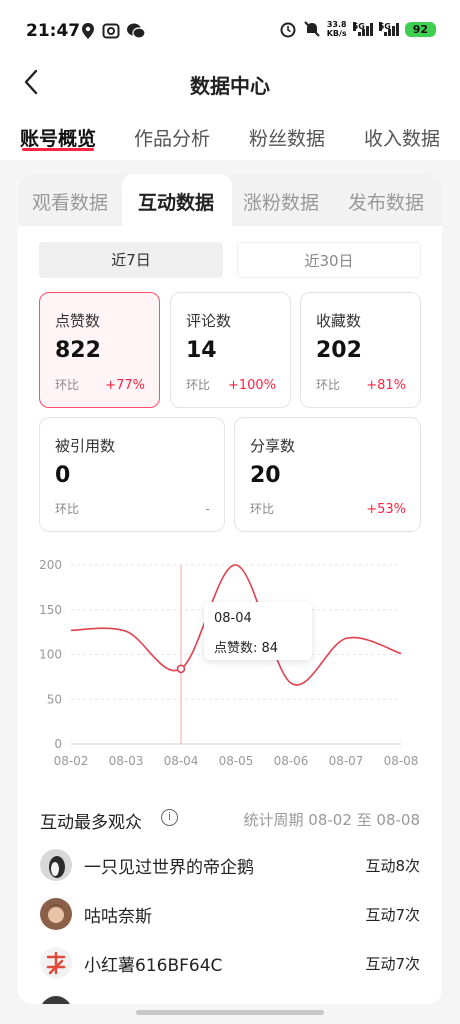  What do you see at coordinates (233, 618) in the screenshot?
I see `tooltip-date: 08-04` at bounding box center [233, 618].